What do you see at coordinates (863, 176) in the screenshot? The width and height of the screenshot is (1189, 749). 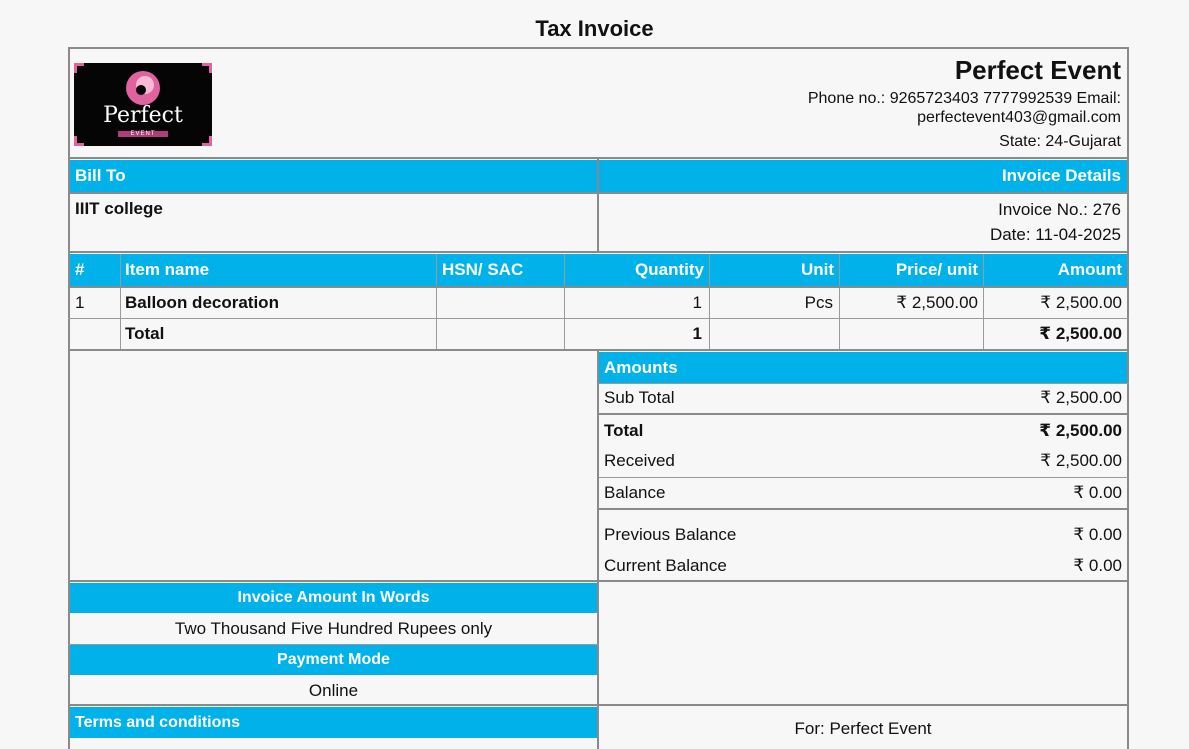 I see `invoice-details-header: Invoice Details` at bounding box center [863, 176].